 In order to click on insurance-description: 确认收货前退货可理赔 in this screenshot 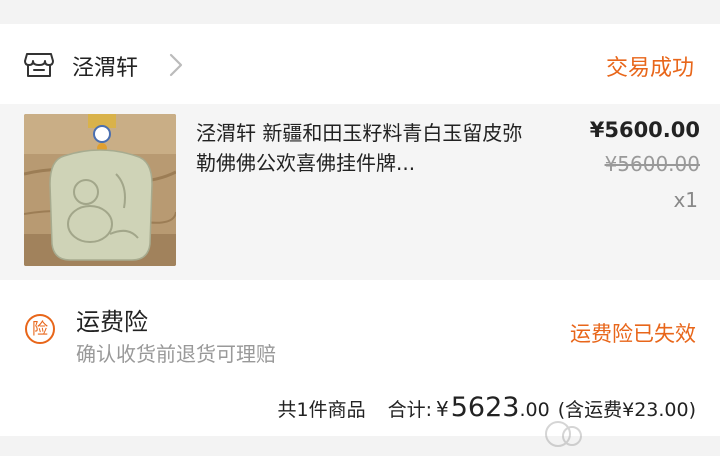, I will do `click(176, 354)`.